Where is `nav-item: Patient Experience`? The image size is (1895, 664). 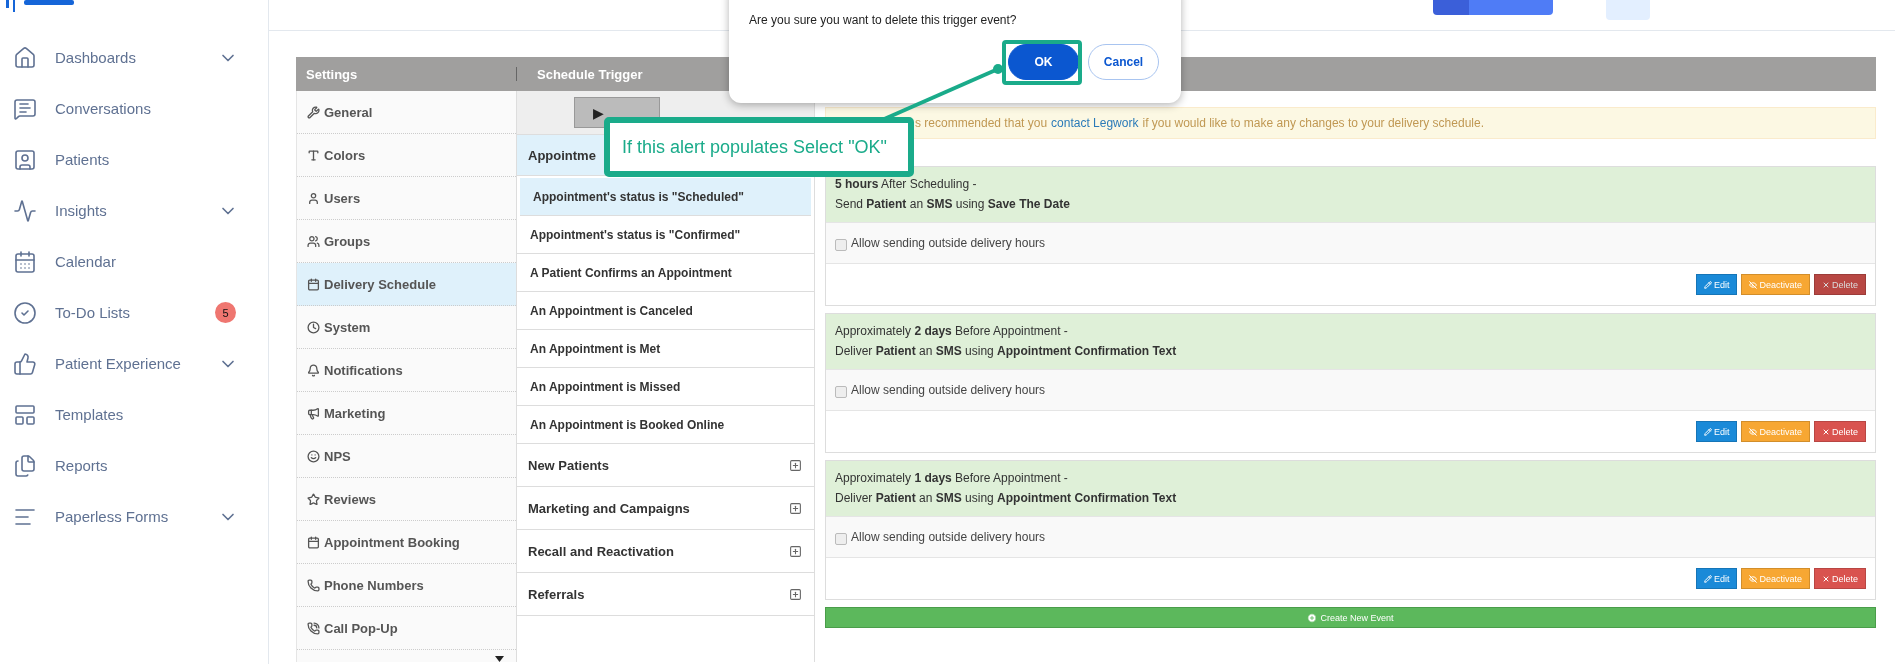 nav-item: Patient Experience is located at coordinates (134, 363).